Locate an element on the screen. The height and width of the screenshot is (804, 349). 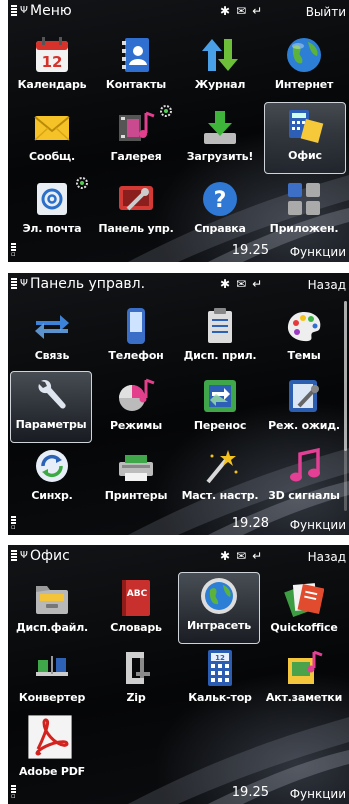
quickoffice-icon is located at coordinates (304, 600).